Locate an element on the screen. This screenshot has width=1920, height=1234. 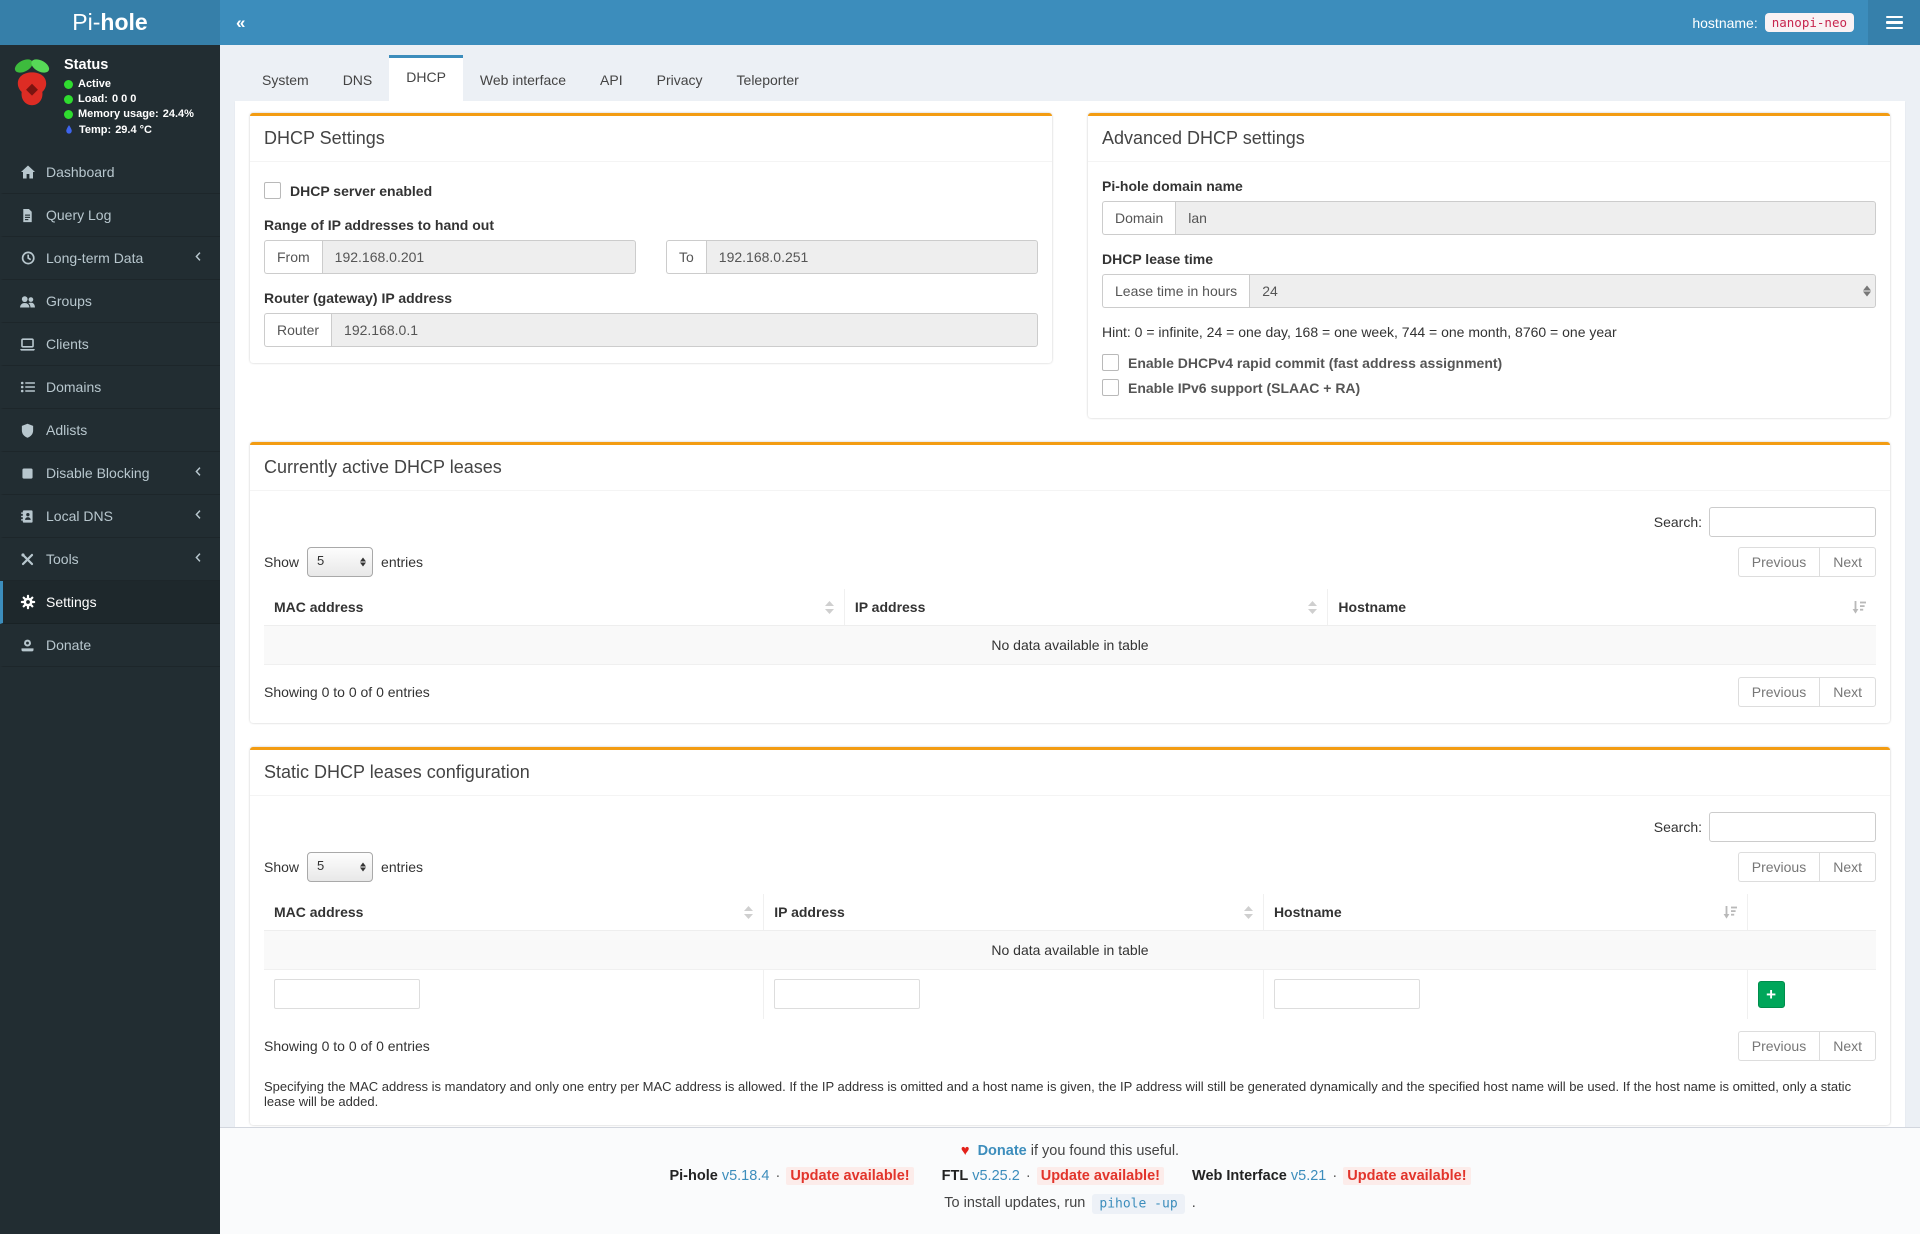
sidebar-item-clients: Clients is located at coordinates (110, 344).